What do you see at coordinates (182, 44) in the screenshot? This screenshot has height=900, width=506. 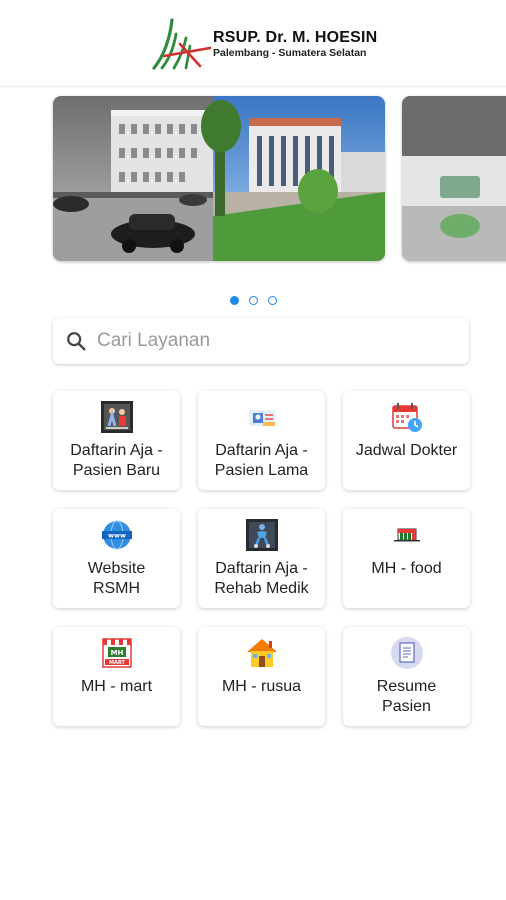 I see `hospital-logo` at bounding box center [182, 44].